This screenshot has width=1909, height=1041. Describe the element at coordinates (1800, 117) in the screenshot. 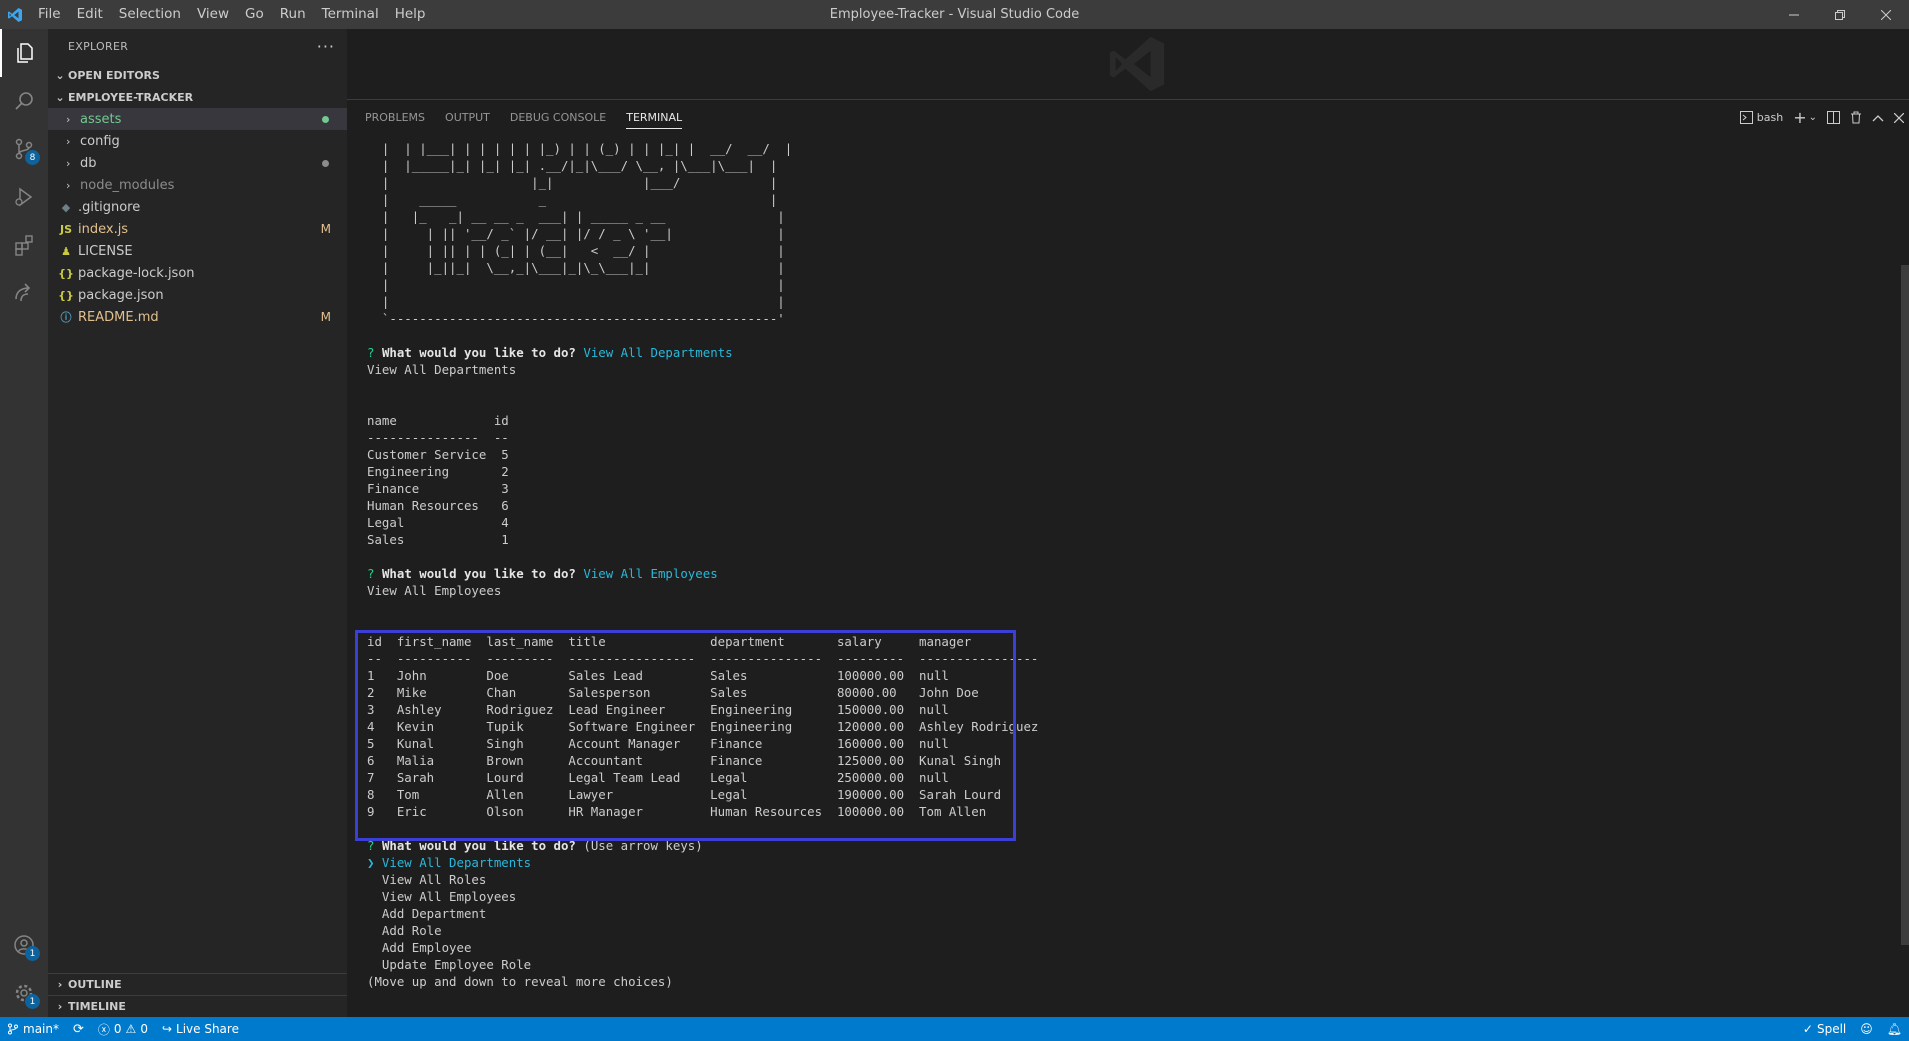

I see `plus-icon: +` at that location.